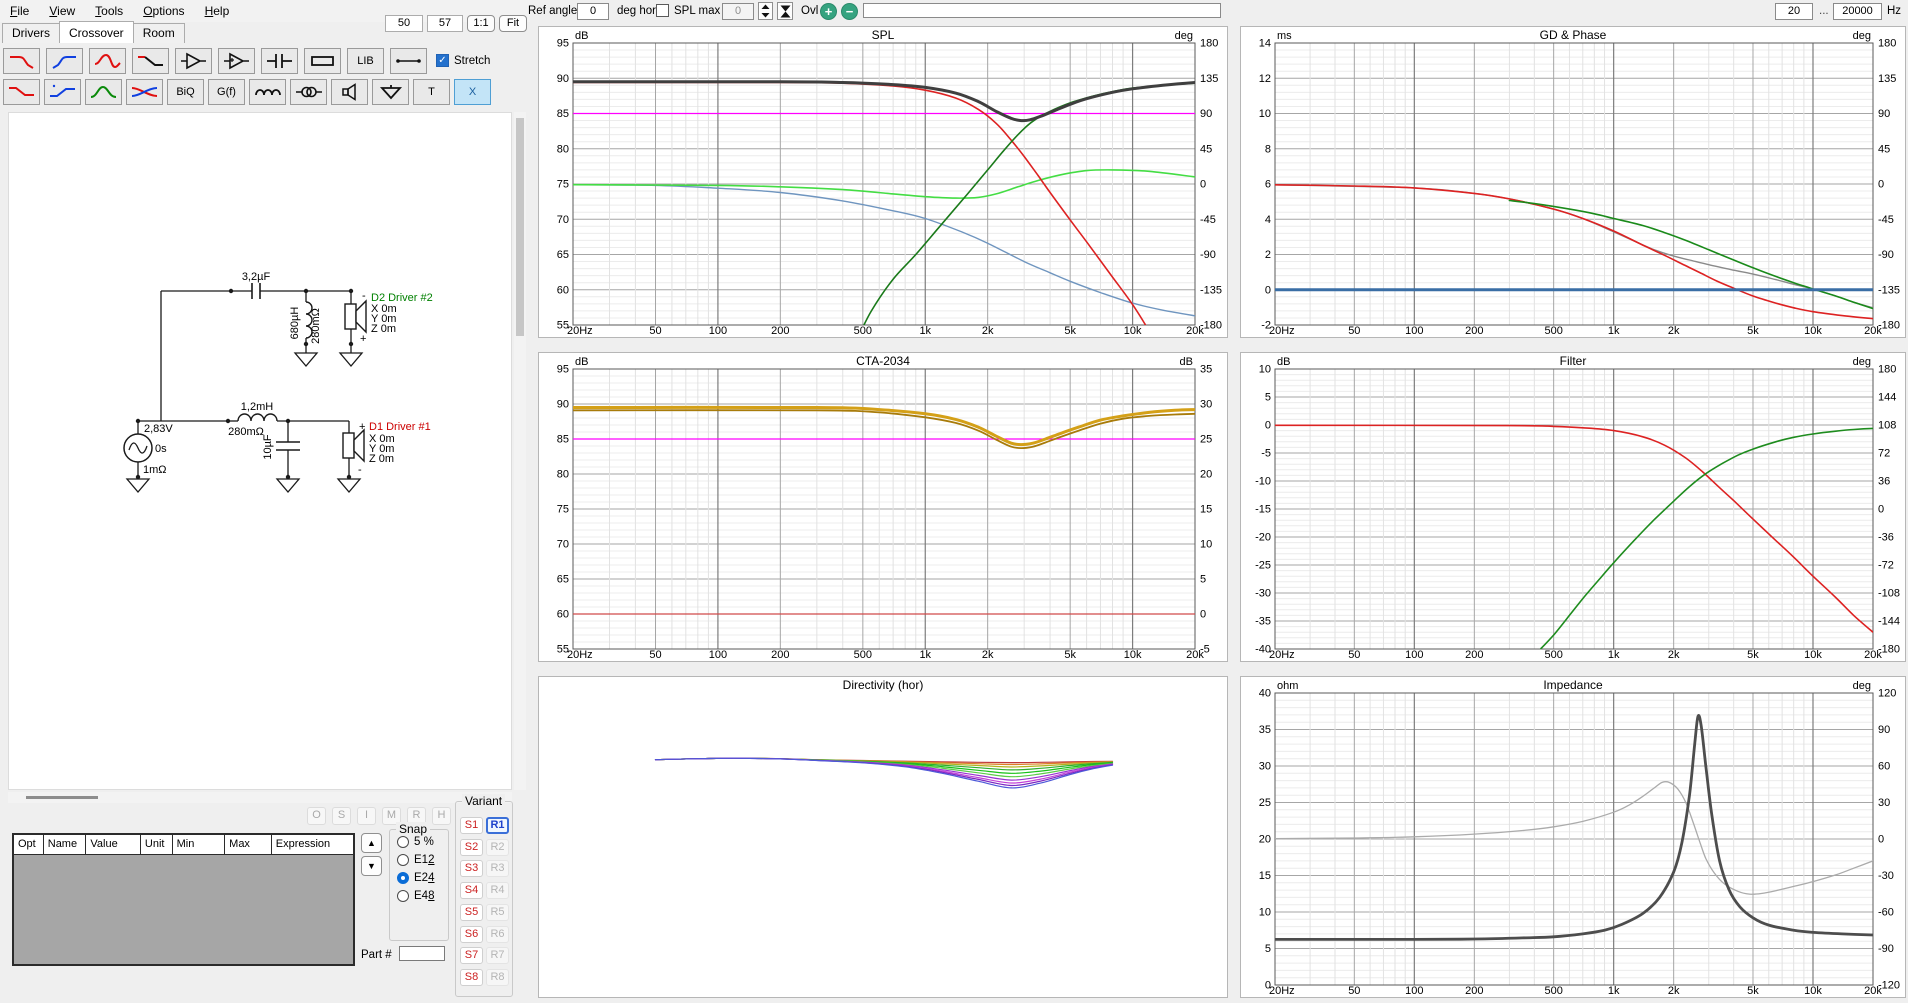 The height and width of the screenshot is (1003, 1908). What do you see at coordinates (365, 61) in the screenshot?
I see `tool-lib-button: LIB` at bounding box center [365, 61].